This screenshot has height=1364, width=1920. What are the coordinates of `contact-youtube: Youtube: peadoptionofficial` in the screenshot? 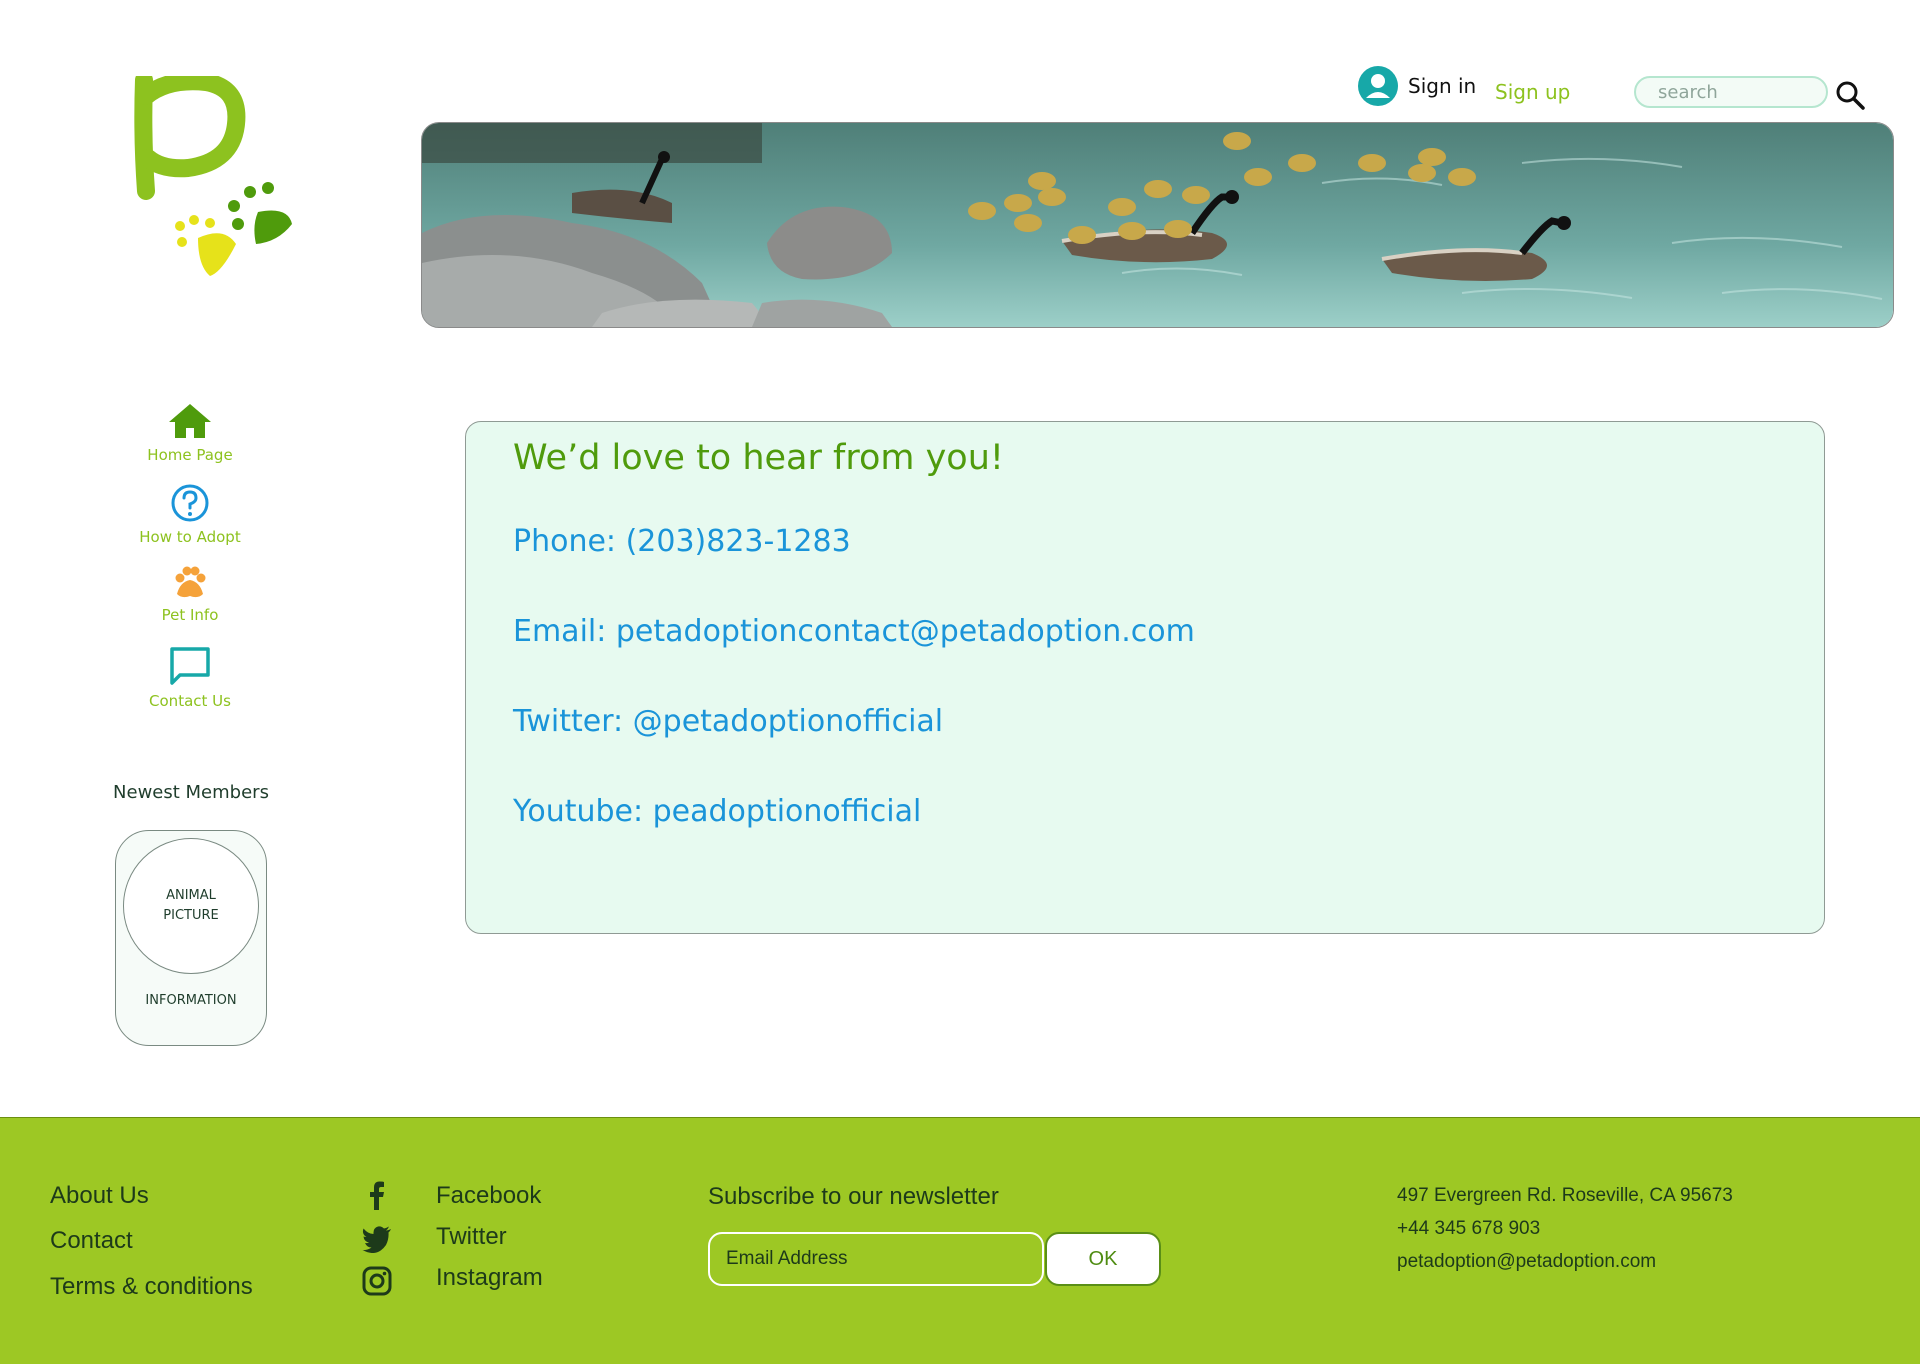 It's located at (717, 811).